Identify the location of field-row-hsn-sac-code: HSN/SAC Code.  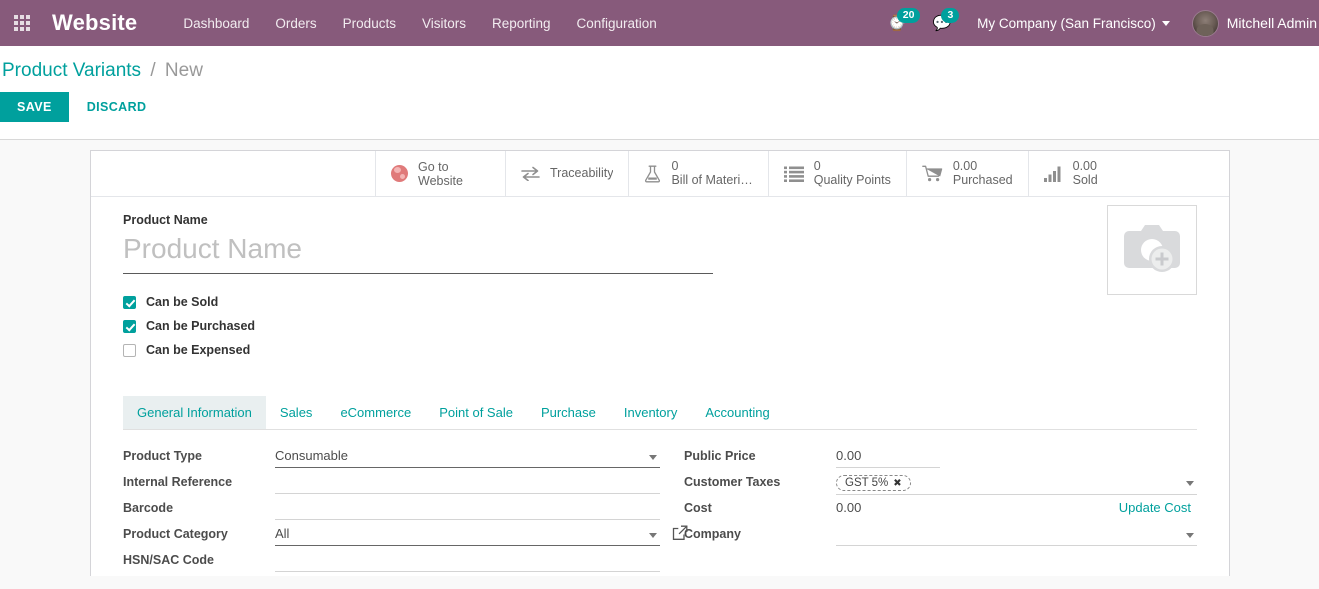
(391, 563).